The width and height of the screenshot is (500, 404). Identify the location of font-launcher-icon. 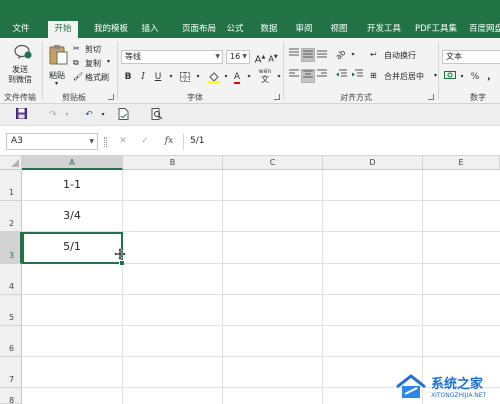
(277, 97).